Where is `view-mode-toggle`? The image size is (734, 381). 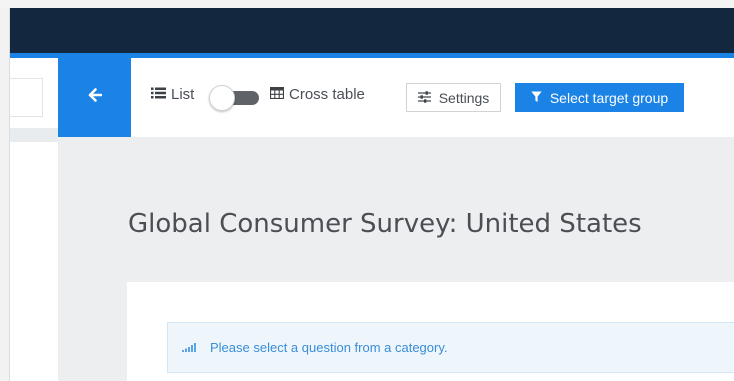 view-mode-toggle is located at coordinates (235, 98).